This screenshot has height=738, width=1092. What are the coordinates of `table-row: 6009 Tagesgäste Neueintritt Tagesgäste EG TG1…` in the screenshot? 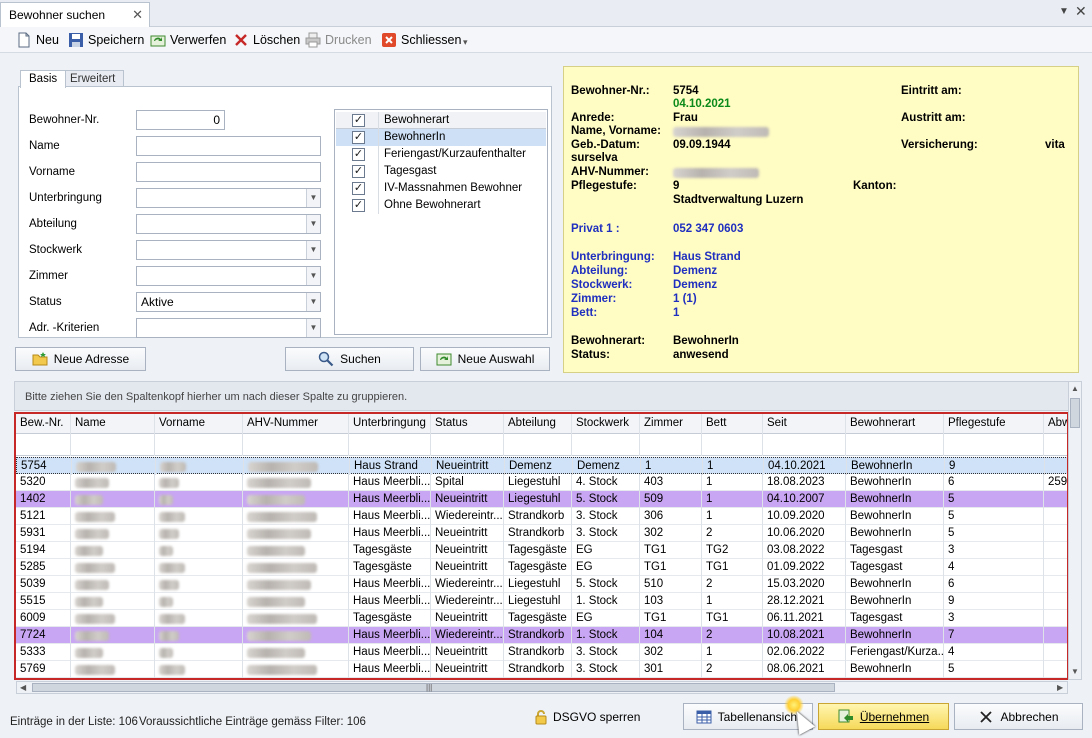 It's located at (541, 618).